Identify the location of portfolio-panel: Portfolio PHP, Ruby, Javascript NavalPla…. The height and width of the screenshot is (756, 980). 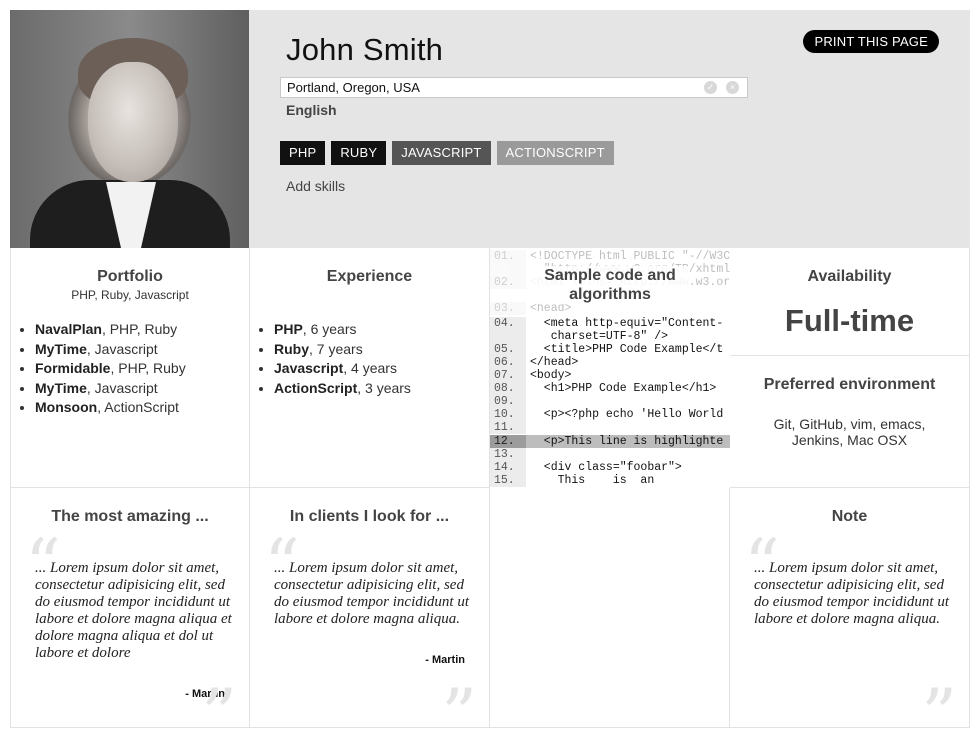
(130, 368).